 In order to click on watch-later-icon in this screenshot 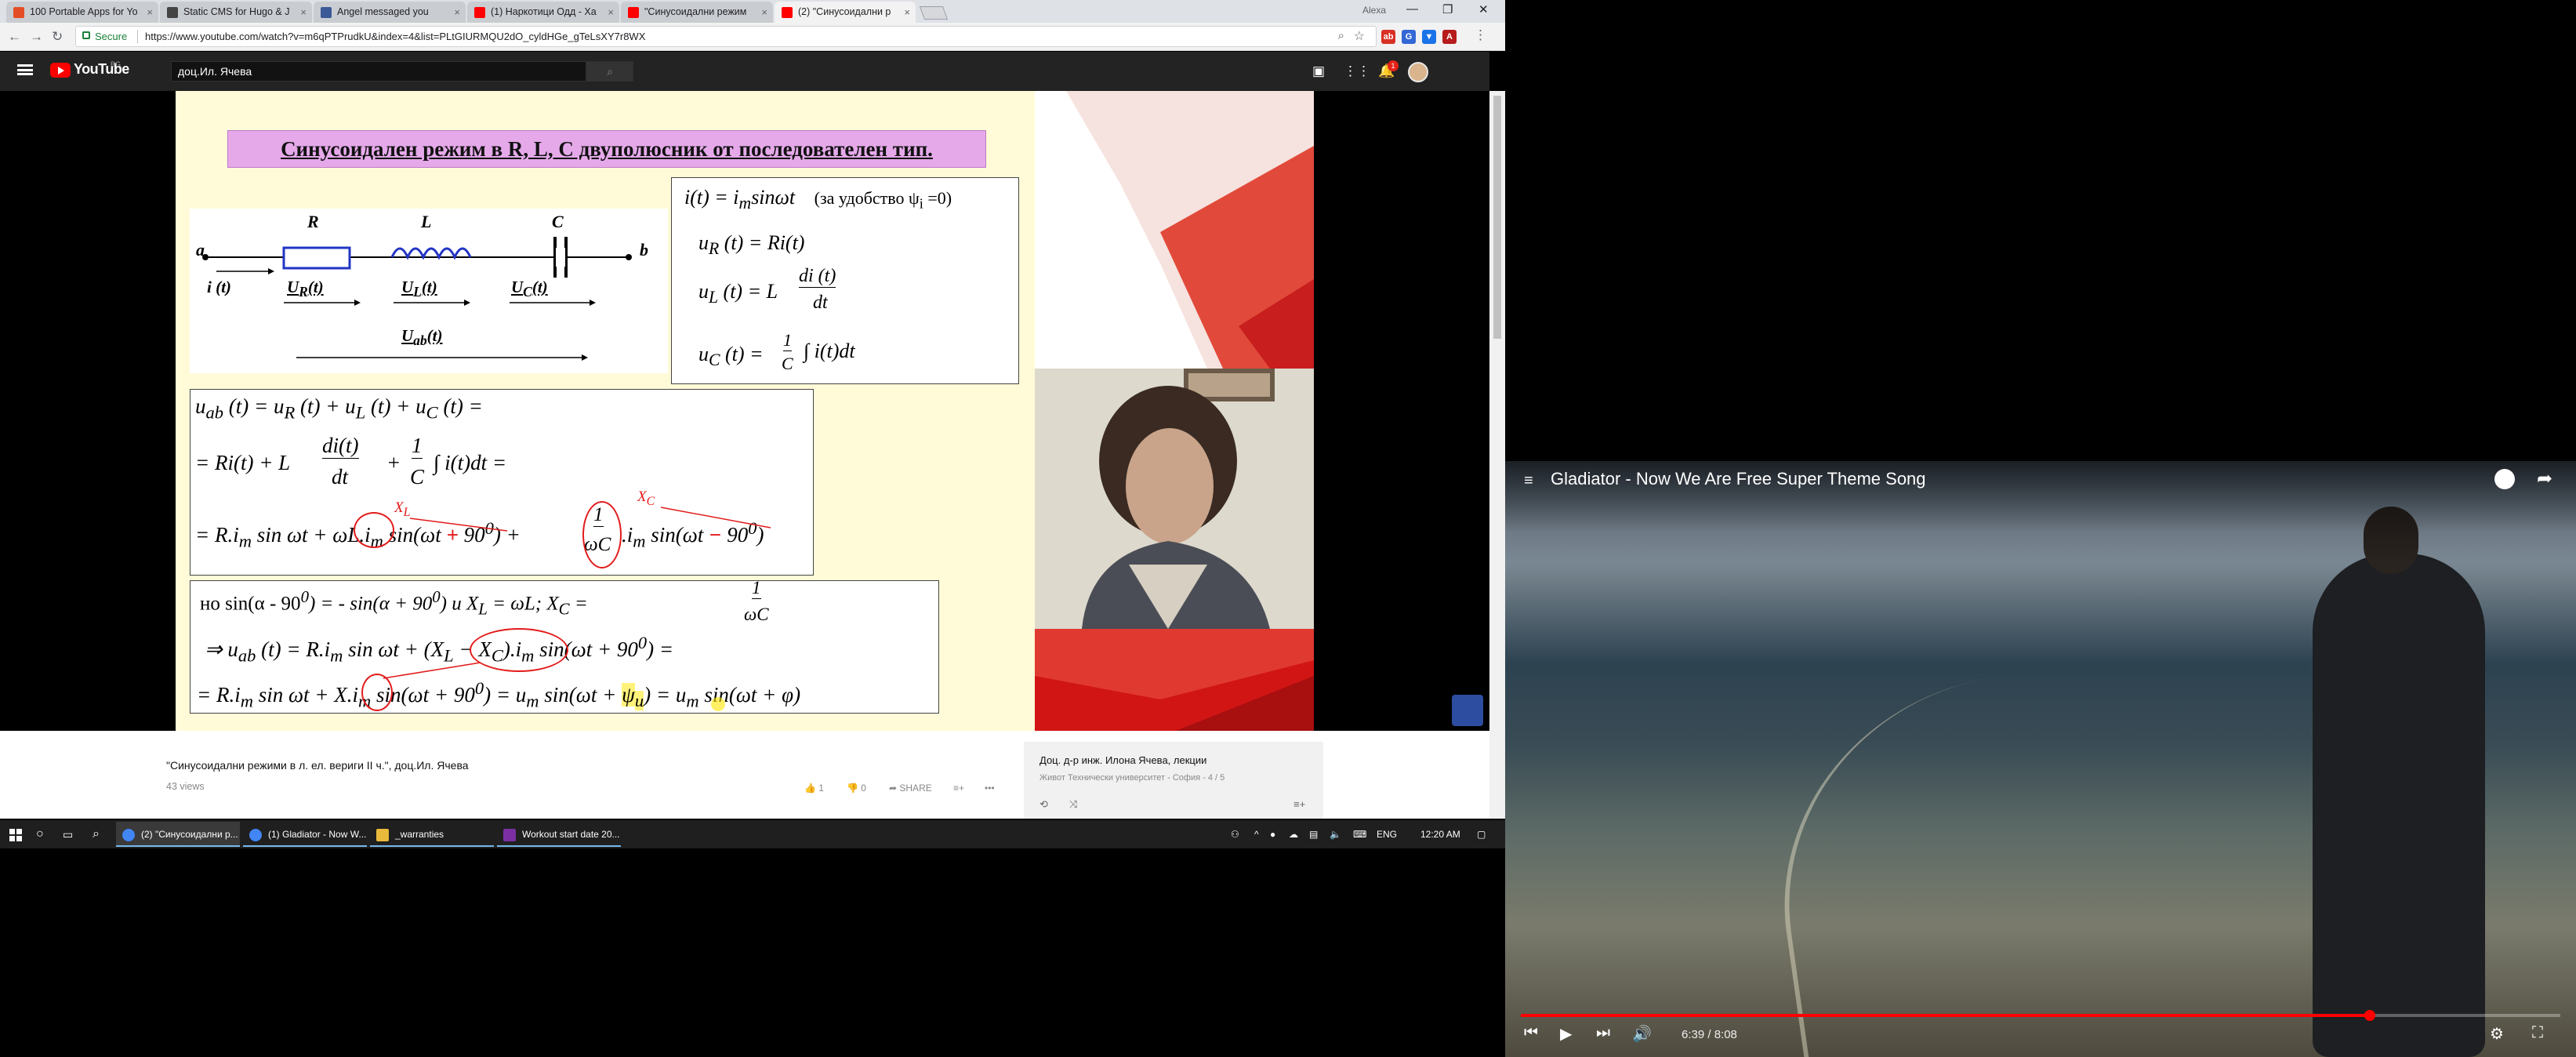, I will do `click(2504, 479)`.